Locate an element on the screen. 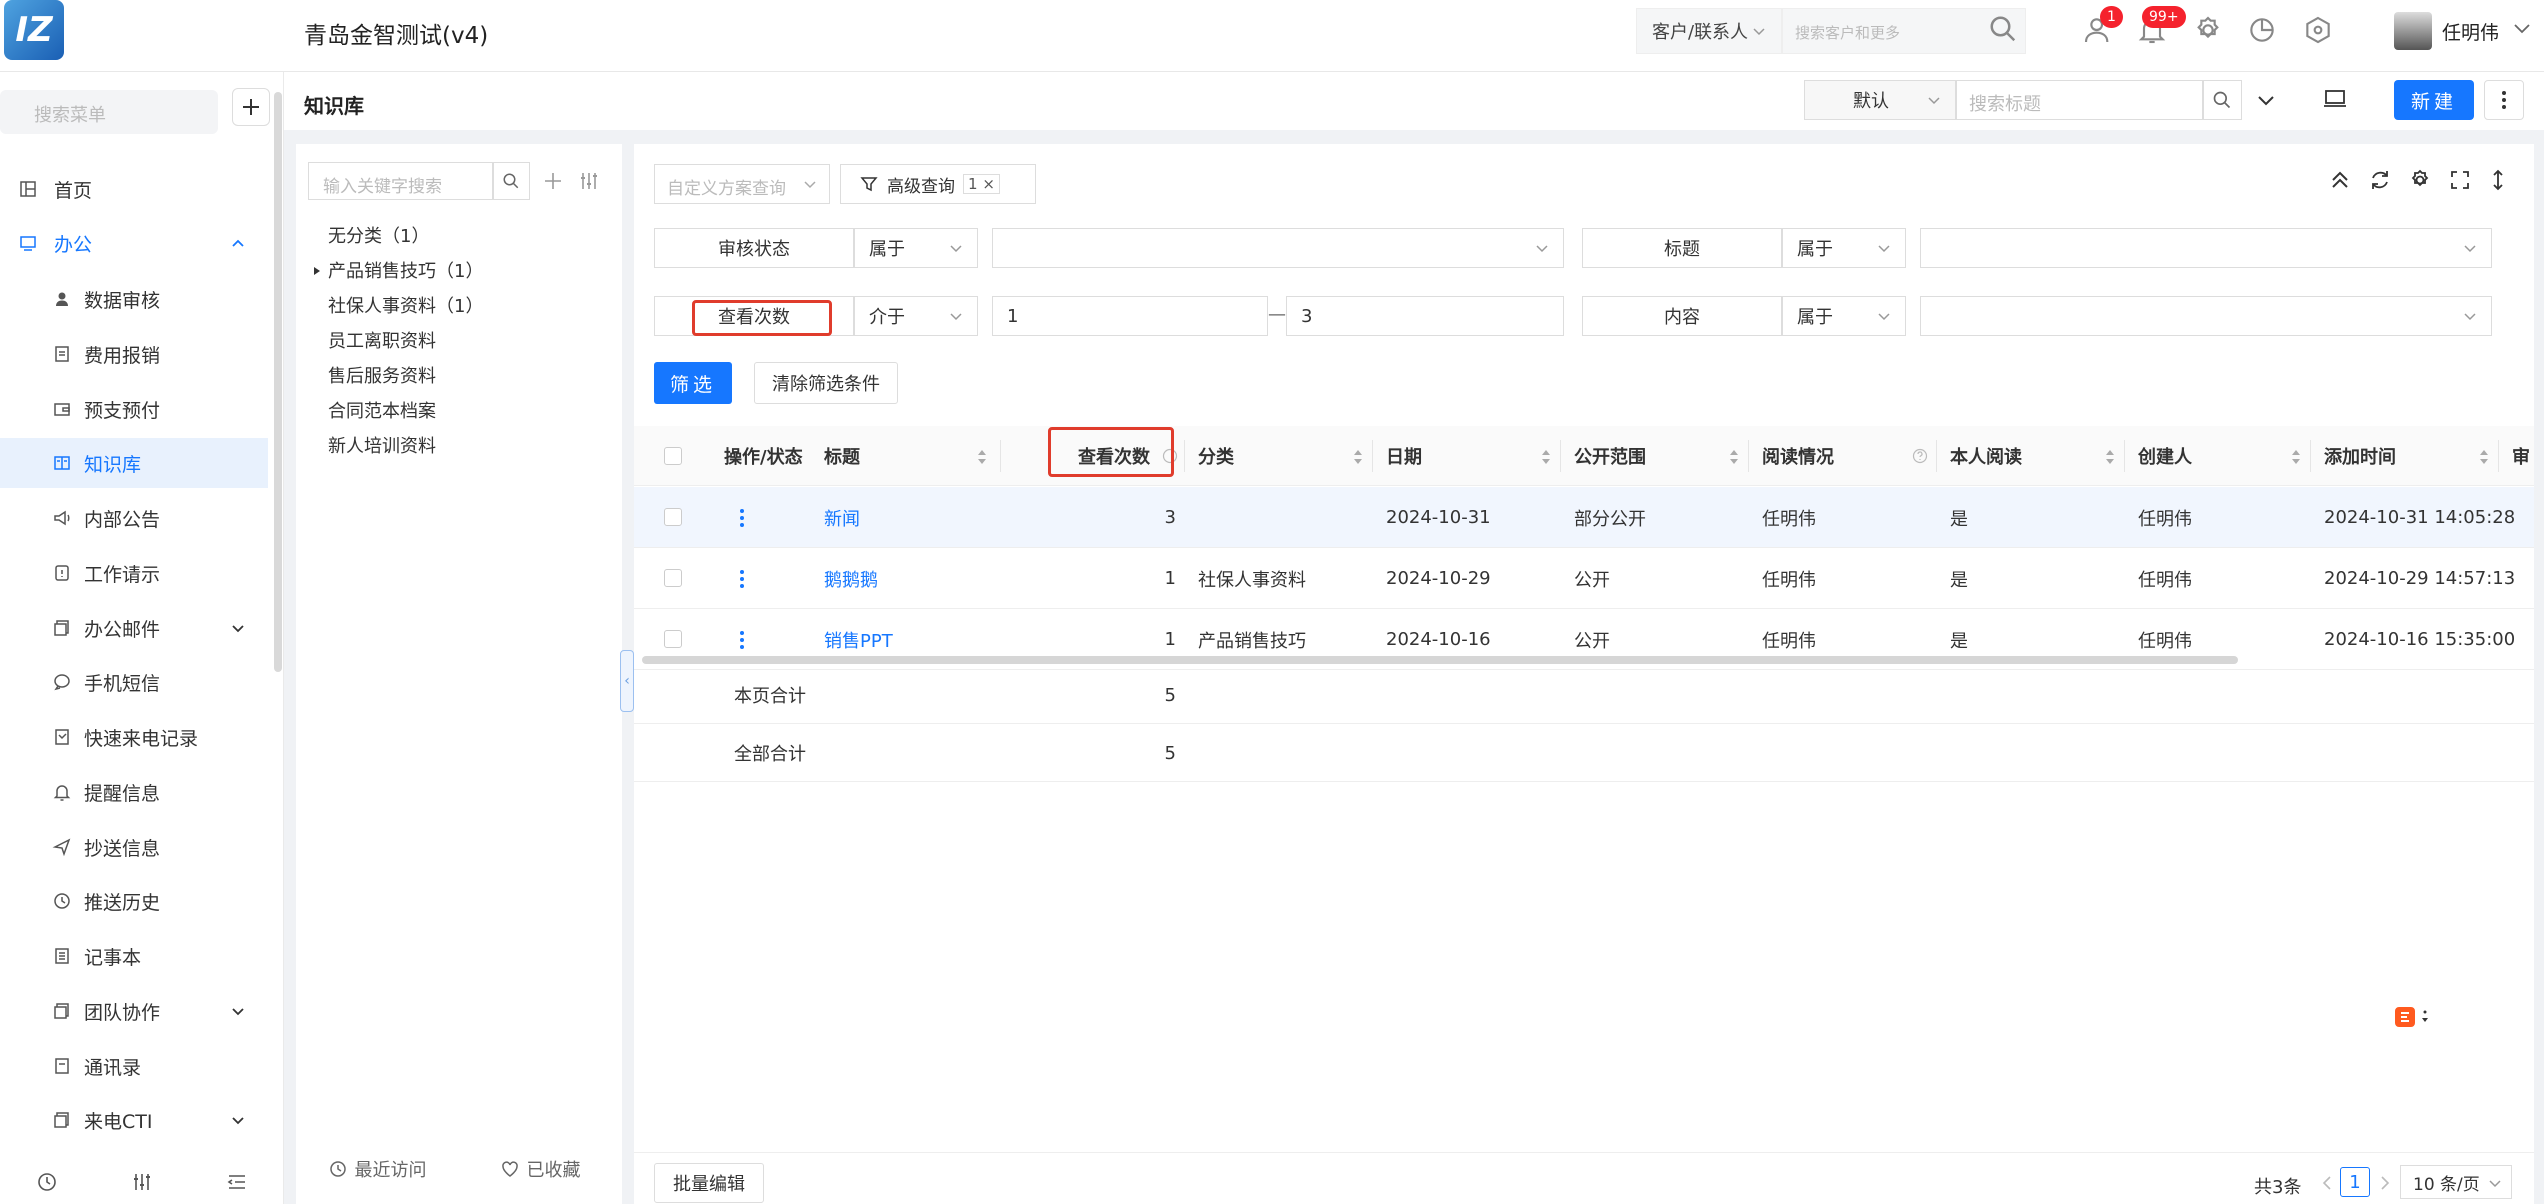 The width and height of the screenshot is (2544, 1204). category-item: 合同范本档案 is located at coordinates (382, 410).